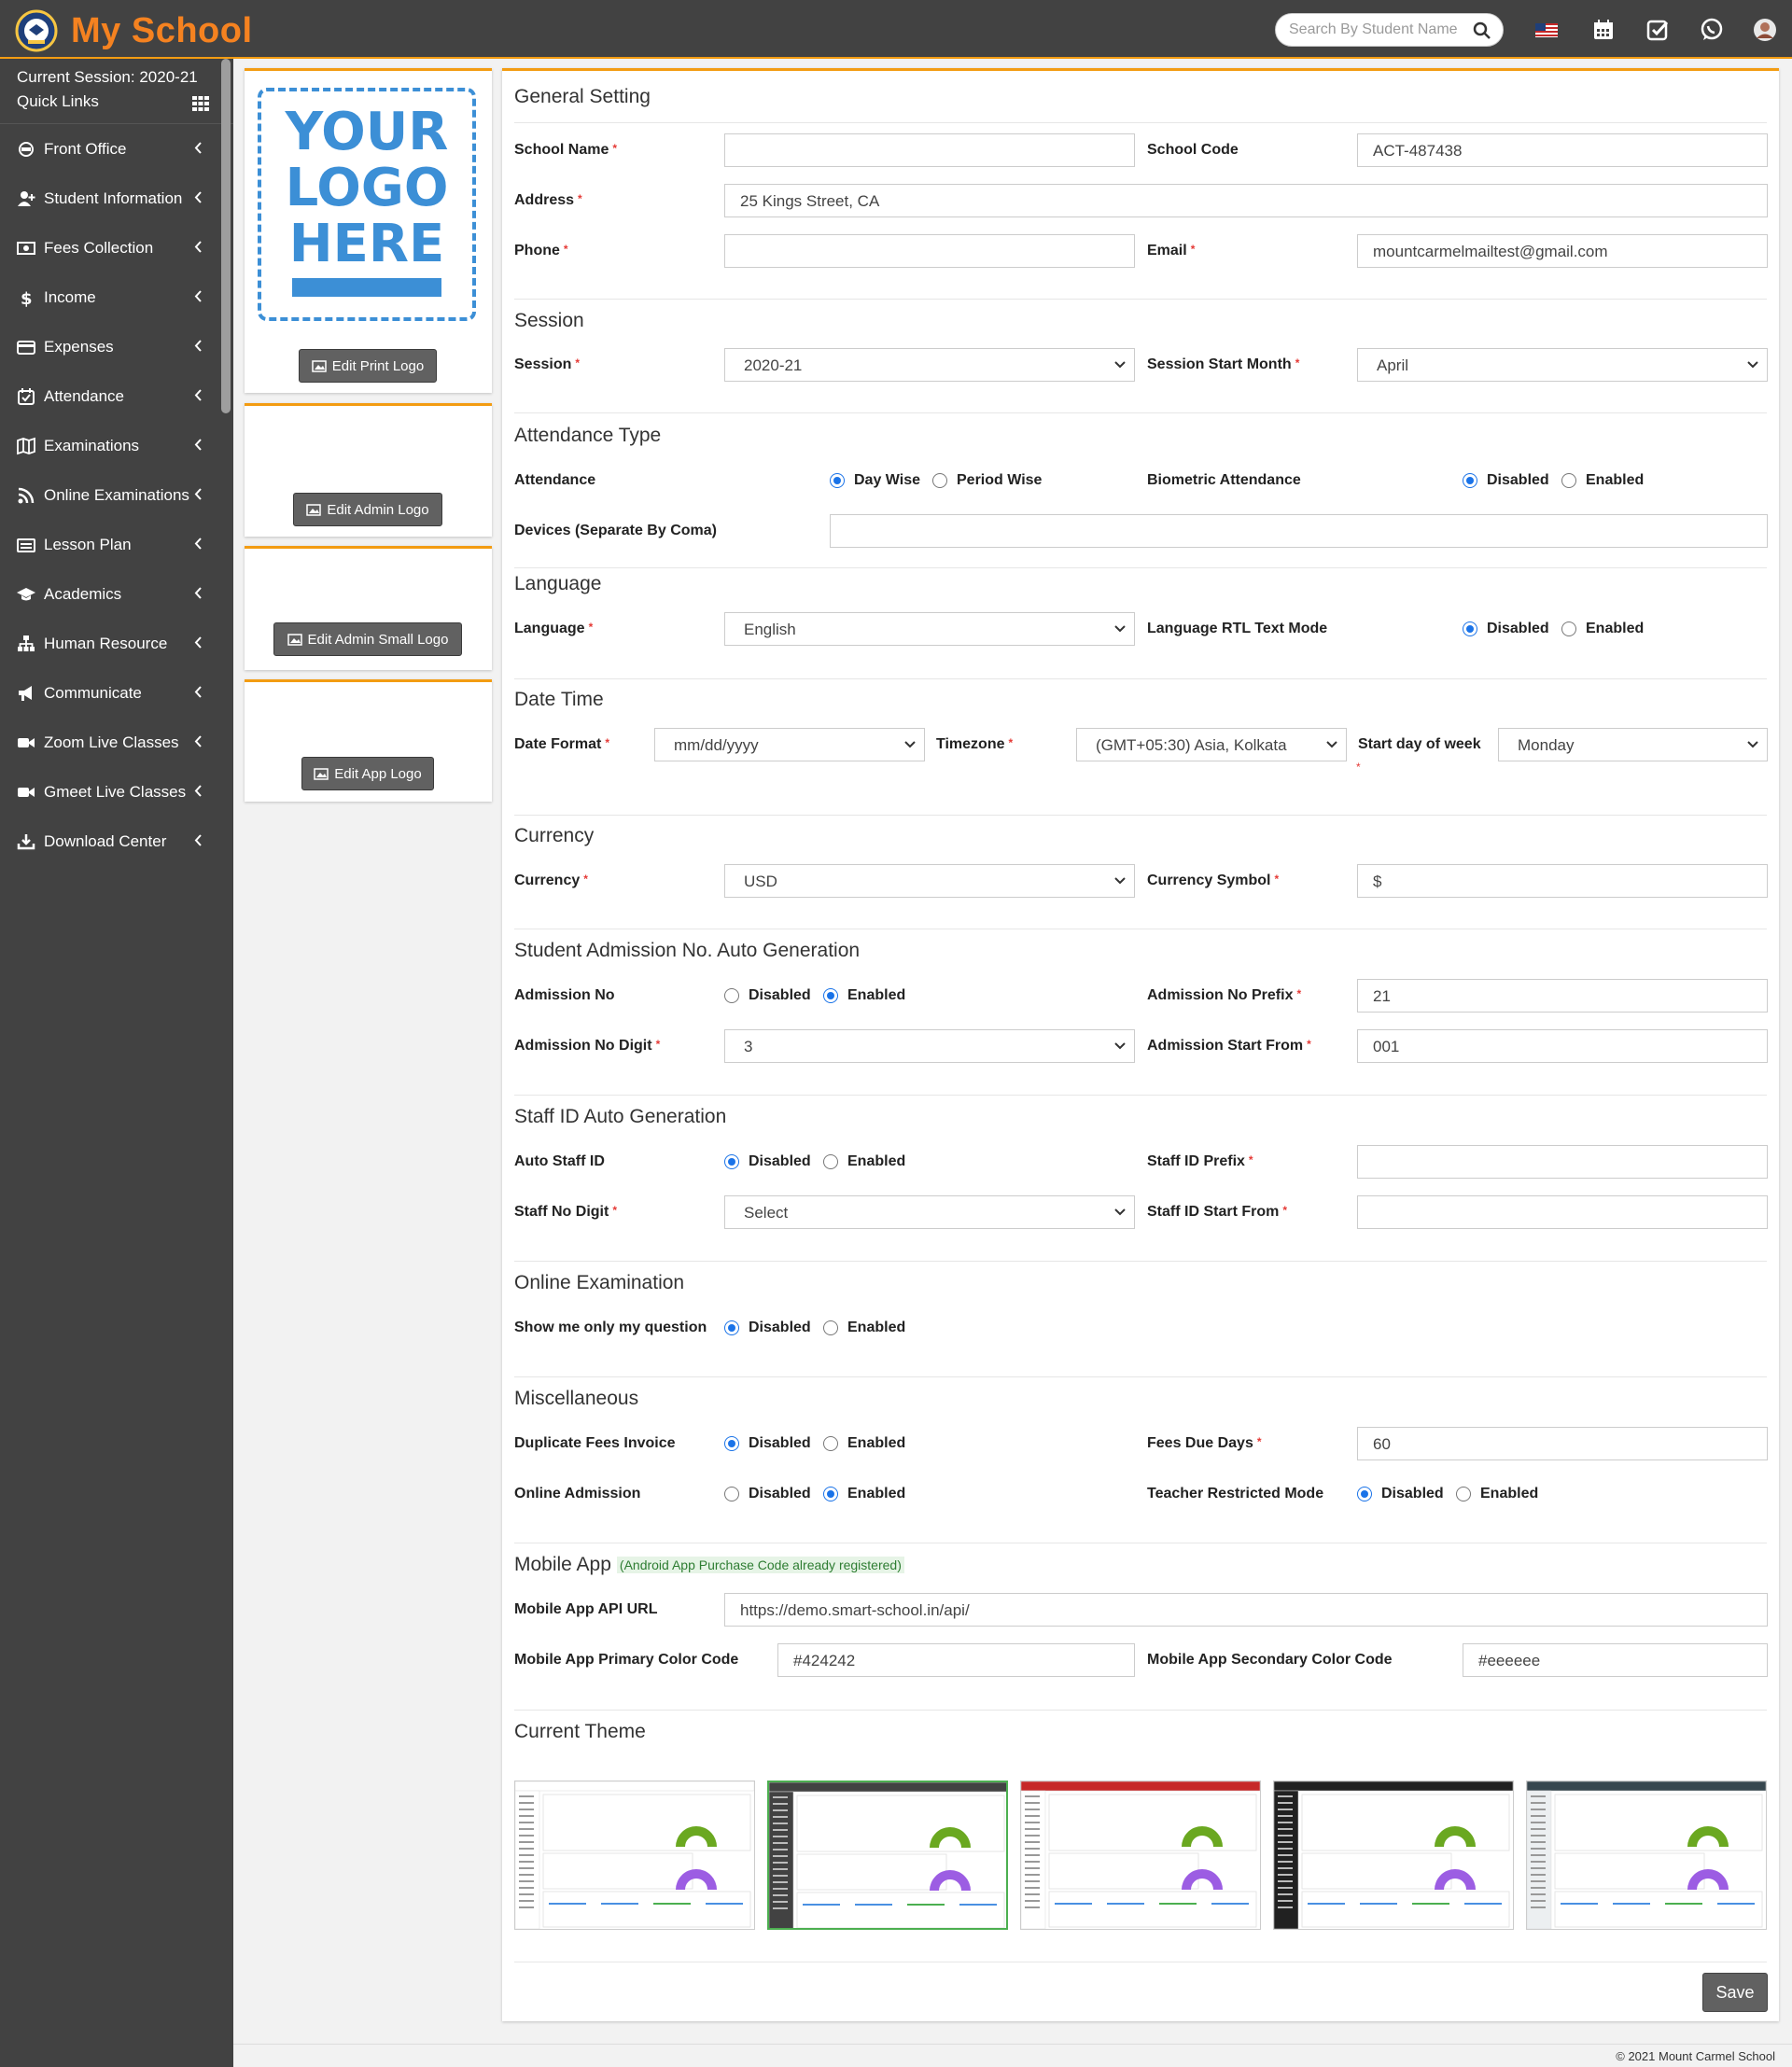  Describe the element at coordinates (767, 1328) in the screenshot. I see `show-question-disabled-radio: Disabled` at that location.